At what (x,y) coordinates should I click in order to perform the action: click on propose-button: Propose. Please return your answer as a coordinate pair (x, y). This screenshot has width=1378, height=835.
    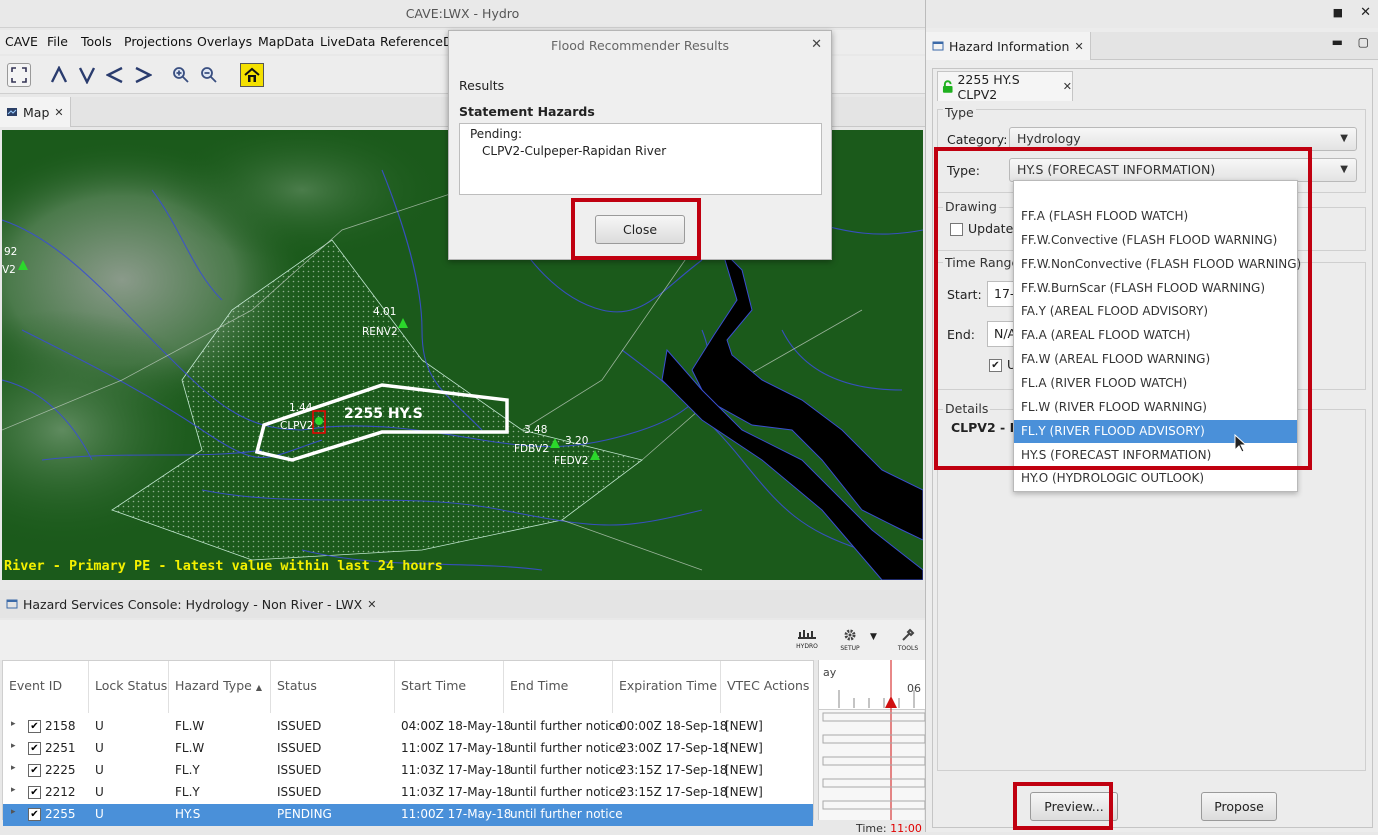
    Looking at the image, I should click on (1239, 806).